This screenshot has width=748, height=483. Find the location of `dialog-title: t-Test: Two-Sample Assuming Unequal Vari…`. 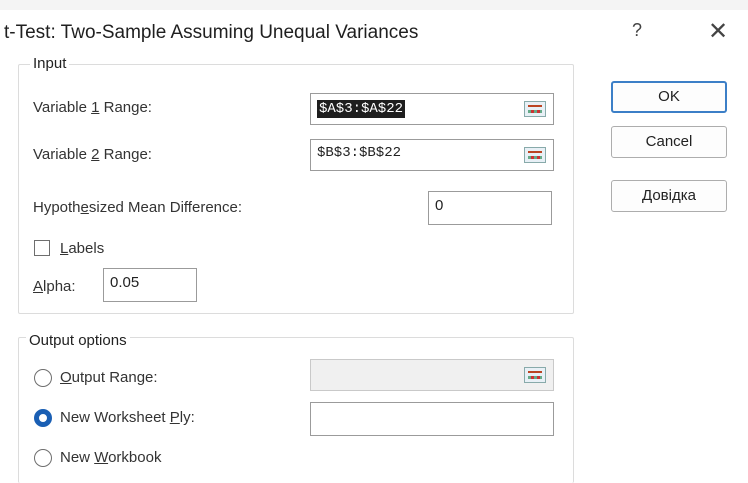

dialog-title: t-Test: Two-Sample Assuming Unequal Vari… is located at coordinates (211, 32).